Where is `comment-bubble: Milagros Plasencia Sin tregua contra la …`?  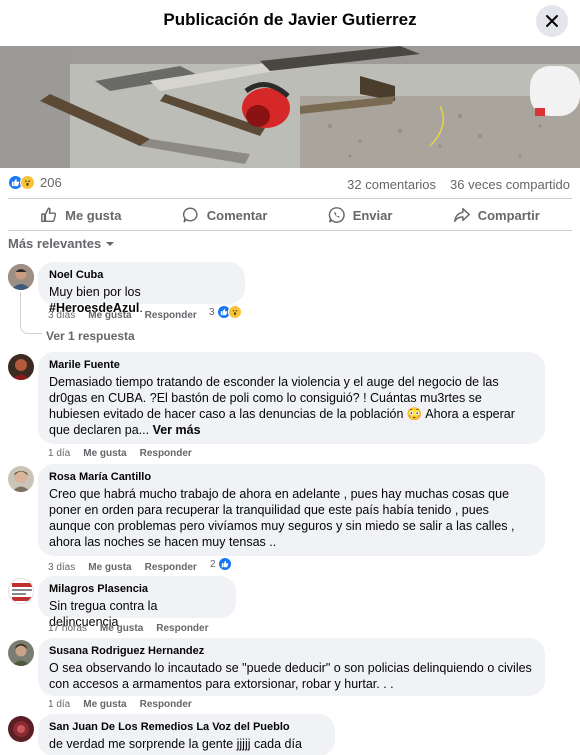 comment-bubble: Milagros Plasencia Sin tregua contra la … is located at coordinates (137, 602).